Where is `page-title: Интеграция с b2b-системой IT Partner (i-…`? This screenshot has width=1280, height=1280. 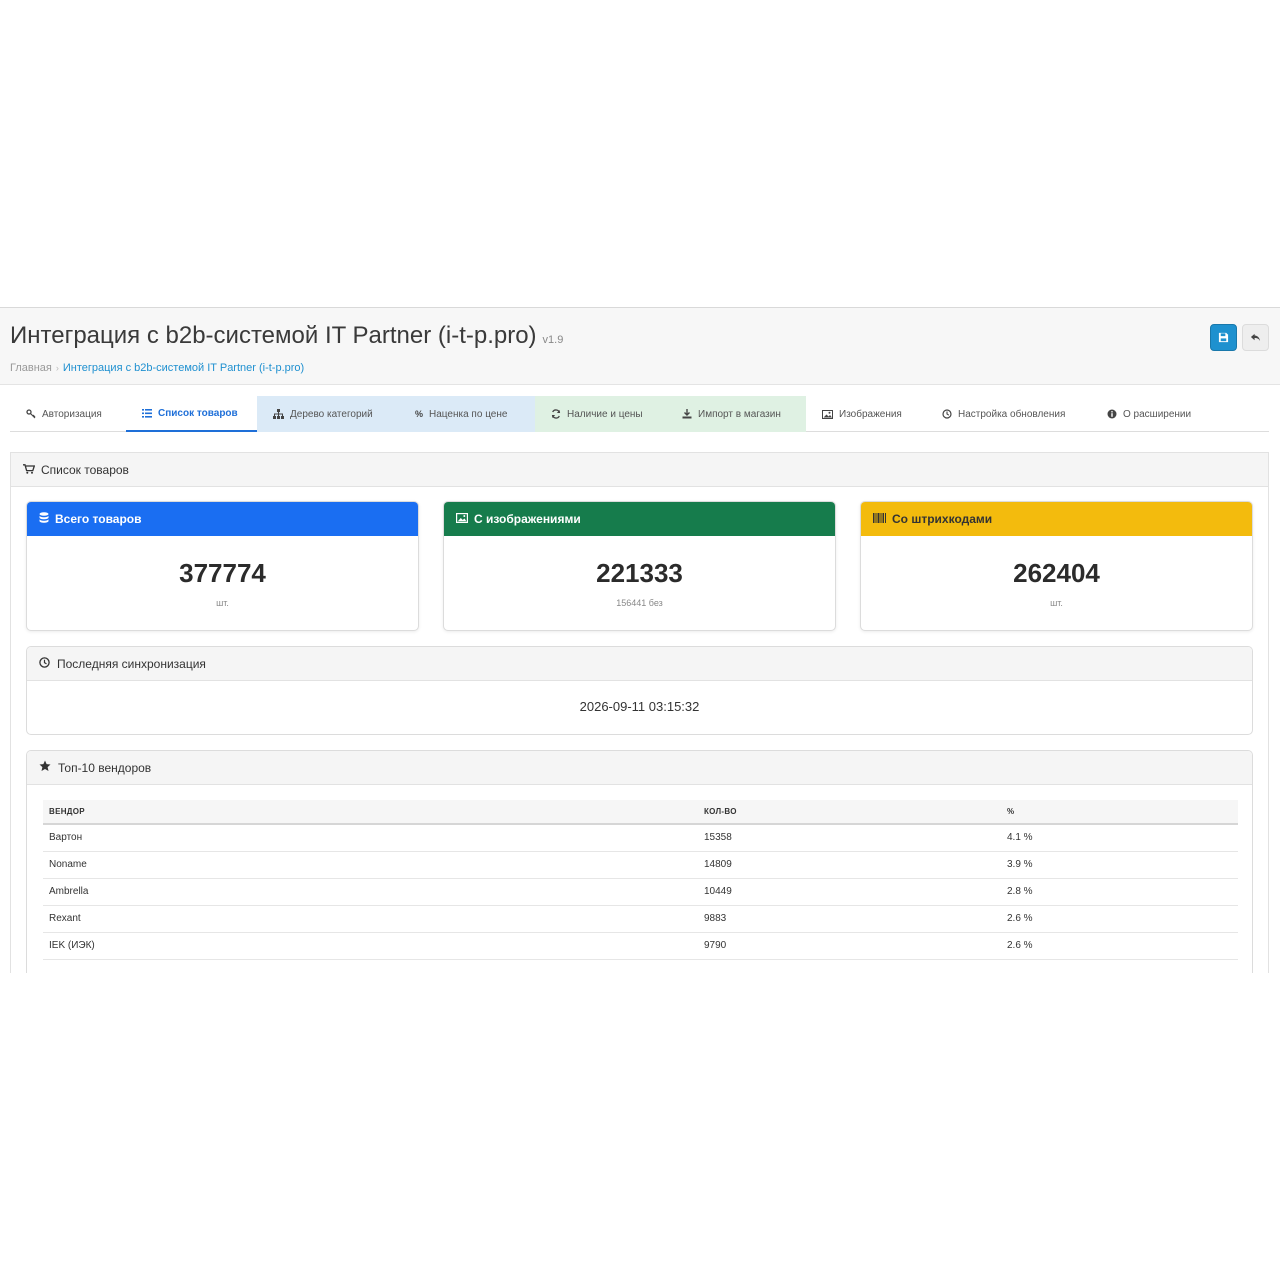
page-title: Интеграция с b2b-системой IT Partner (i-… is located at coordinates (286, 336).